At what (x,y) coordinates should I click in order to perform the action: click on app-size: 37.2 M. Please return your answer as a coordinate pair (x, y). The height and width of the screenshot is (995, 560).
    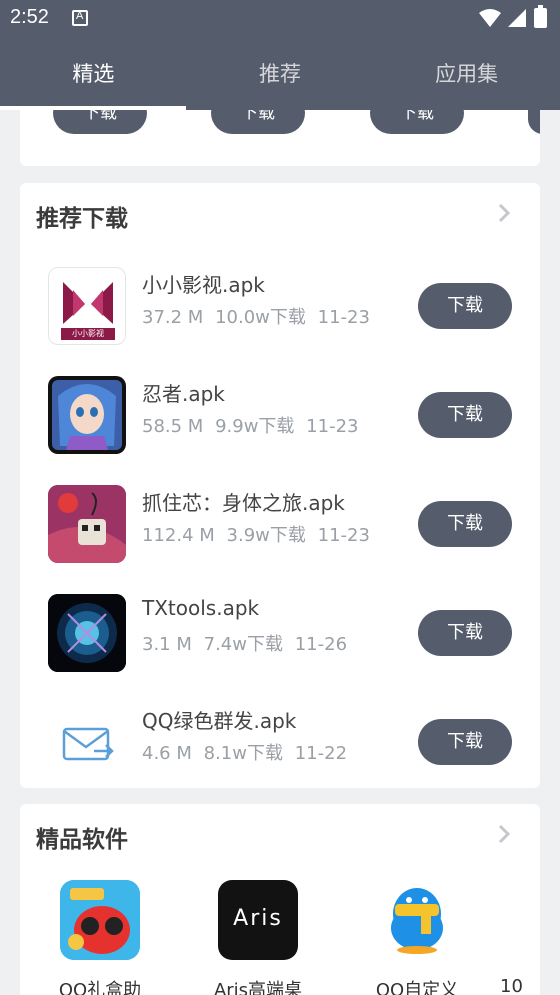
    Looking at the image, I should click on (173, 317).